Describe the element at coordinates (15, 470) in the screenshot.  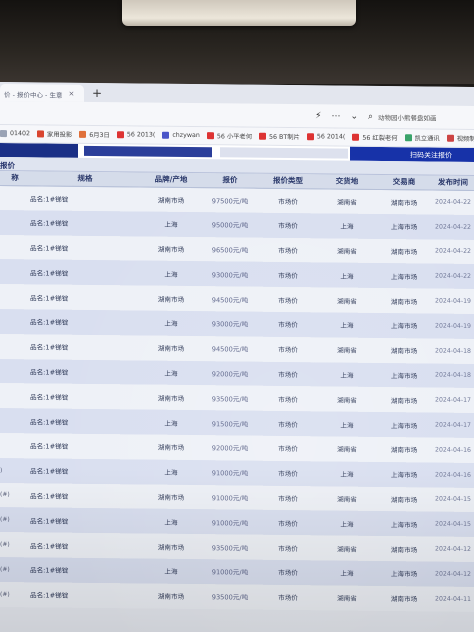
I see `cell-name: )` at that location.